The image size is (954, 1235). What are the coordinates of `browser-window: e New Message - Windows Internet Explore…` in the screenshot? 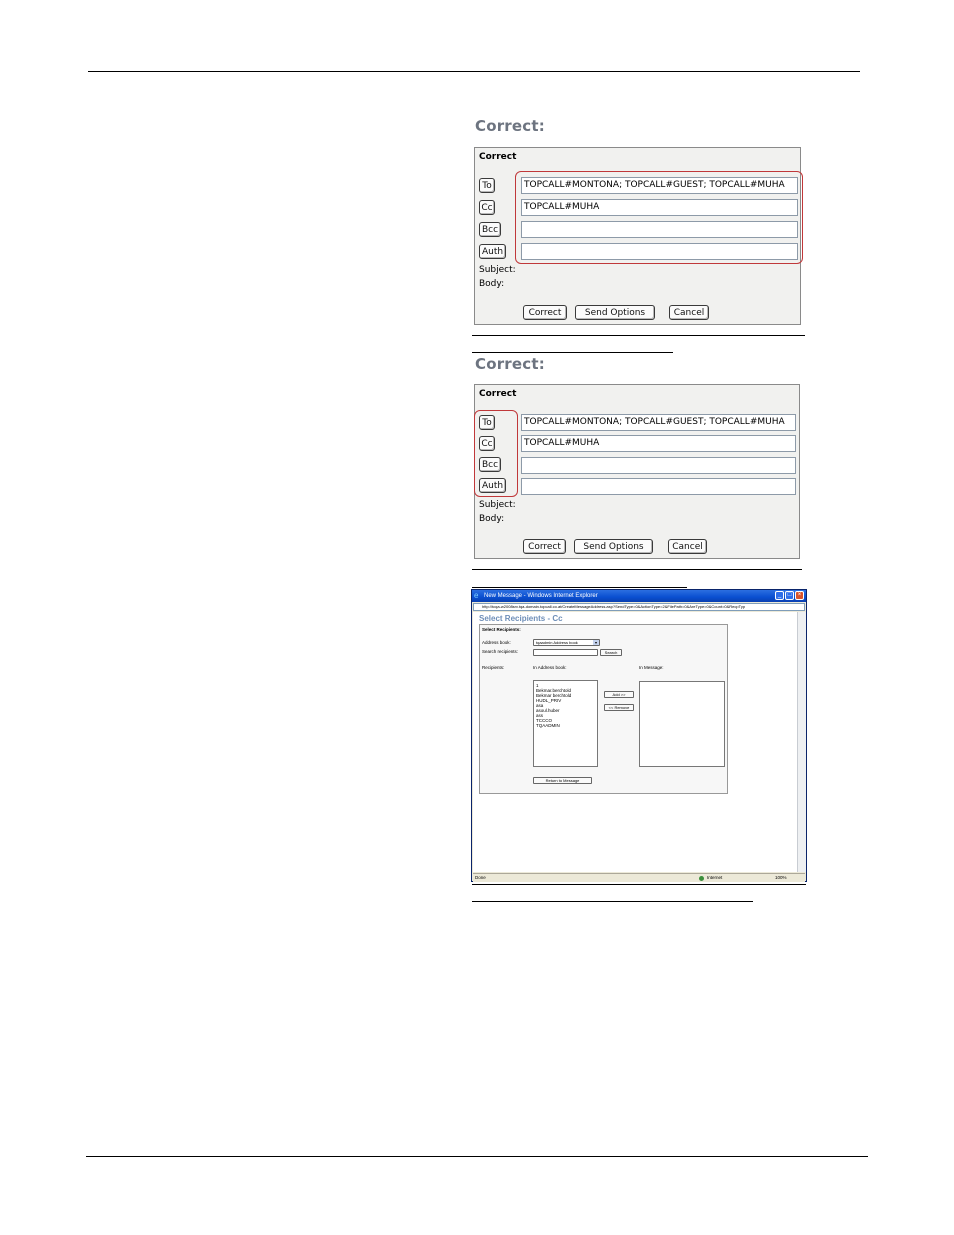 It's located at (639, 735).